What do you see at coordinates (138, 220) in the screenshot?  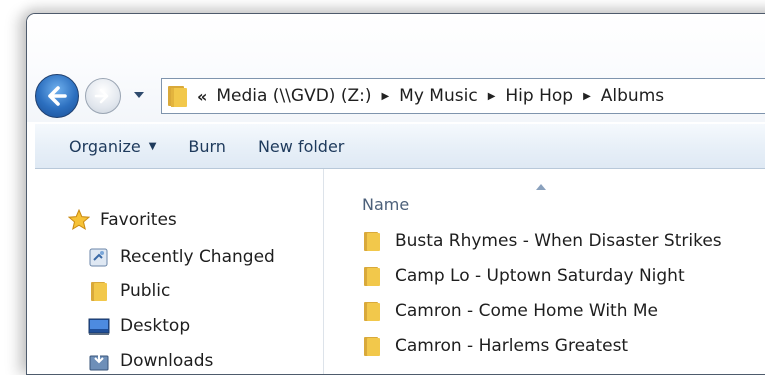 I see `nav-favorites-label: Favorites` at bounding box center [138, 220].